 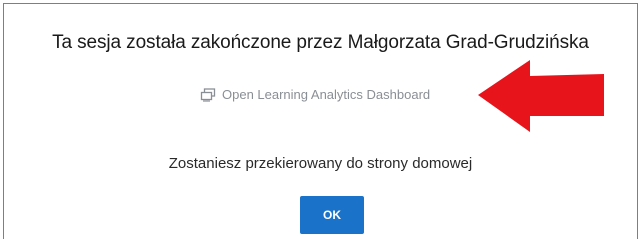 What do you see at coordinates (541, 96) in the screenshot?
I see `red-arrow-annotation-icon` at bounding box center [541, 96].